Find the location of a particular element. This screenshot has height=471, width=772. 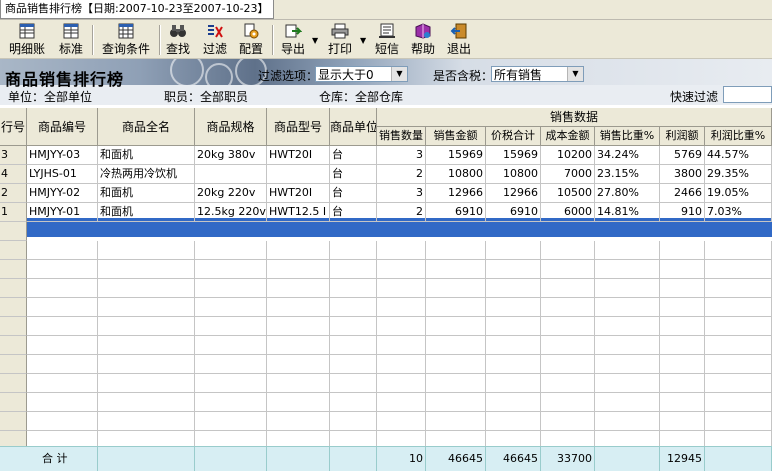

cell-name: 冷热两用冷饮机 is located at coordinates (146, 174).